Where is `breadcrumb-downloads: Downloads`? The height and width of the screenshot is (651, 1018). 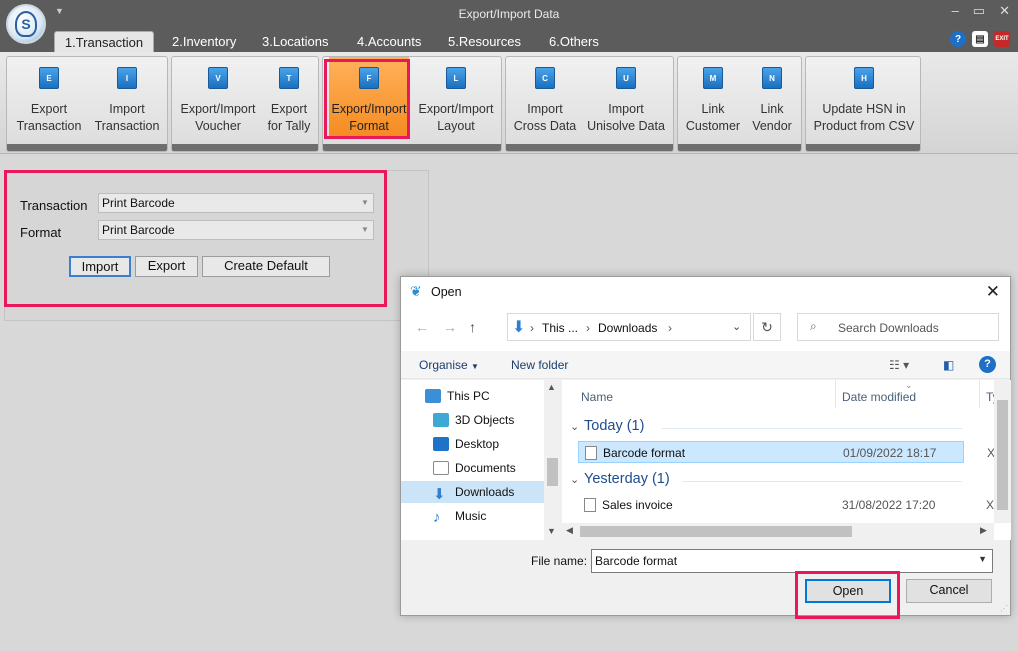 breadcrumb-downloads: Downloads is located at coordinates (627, 328).